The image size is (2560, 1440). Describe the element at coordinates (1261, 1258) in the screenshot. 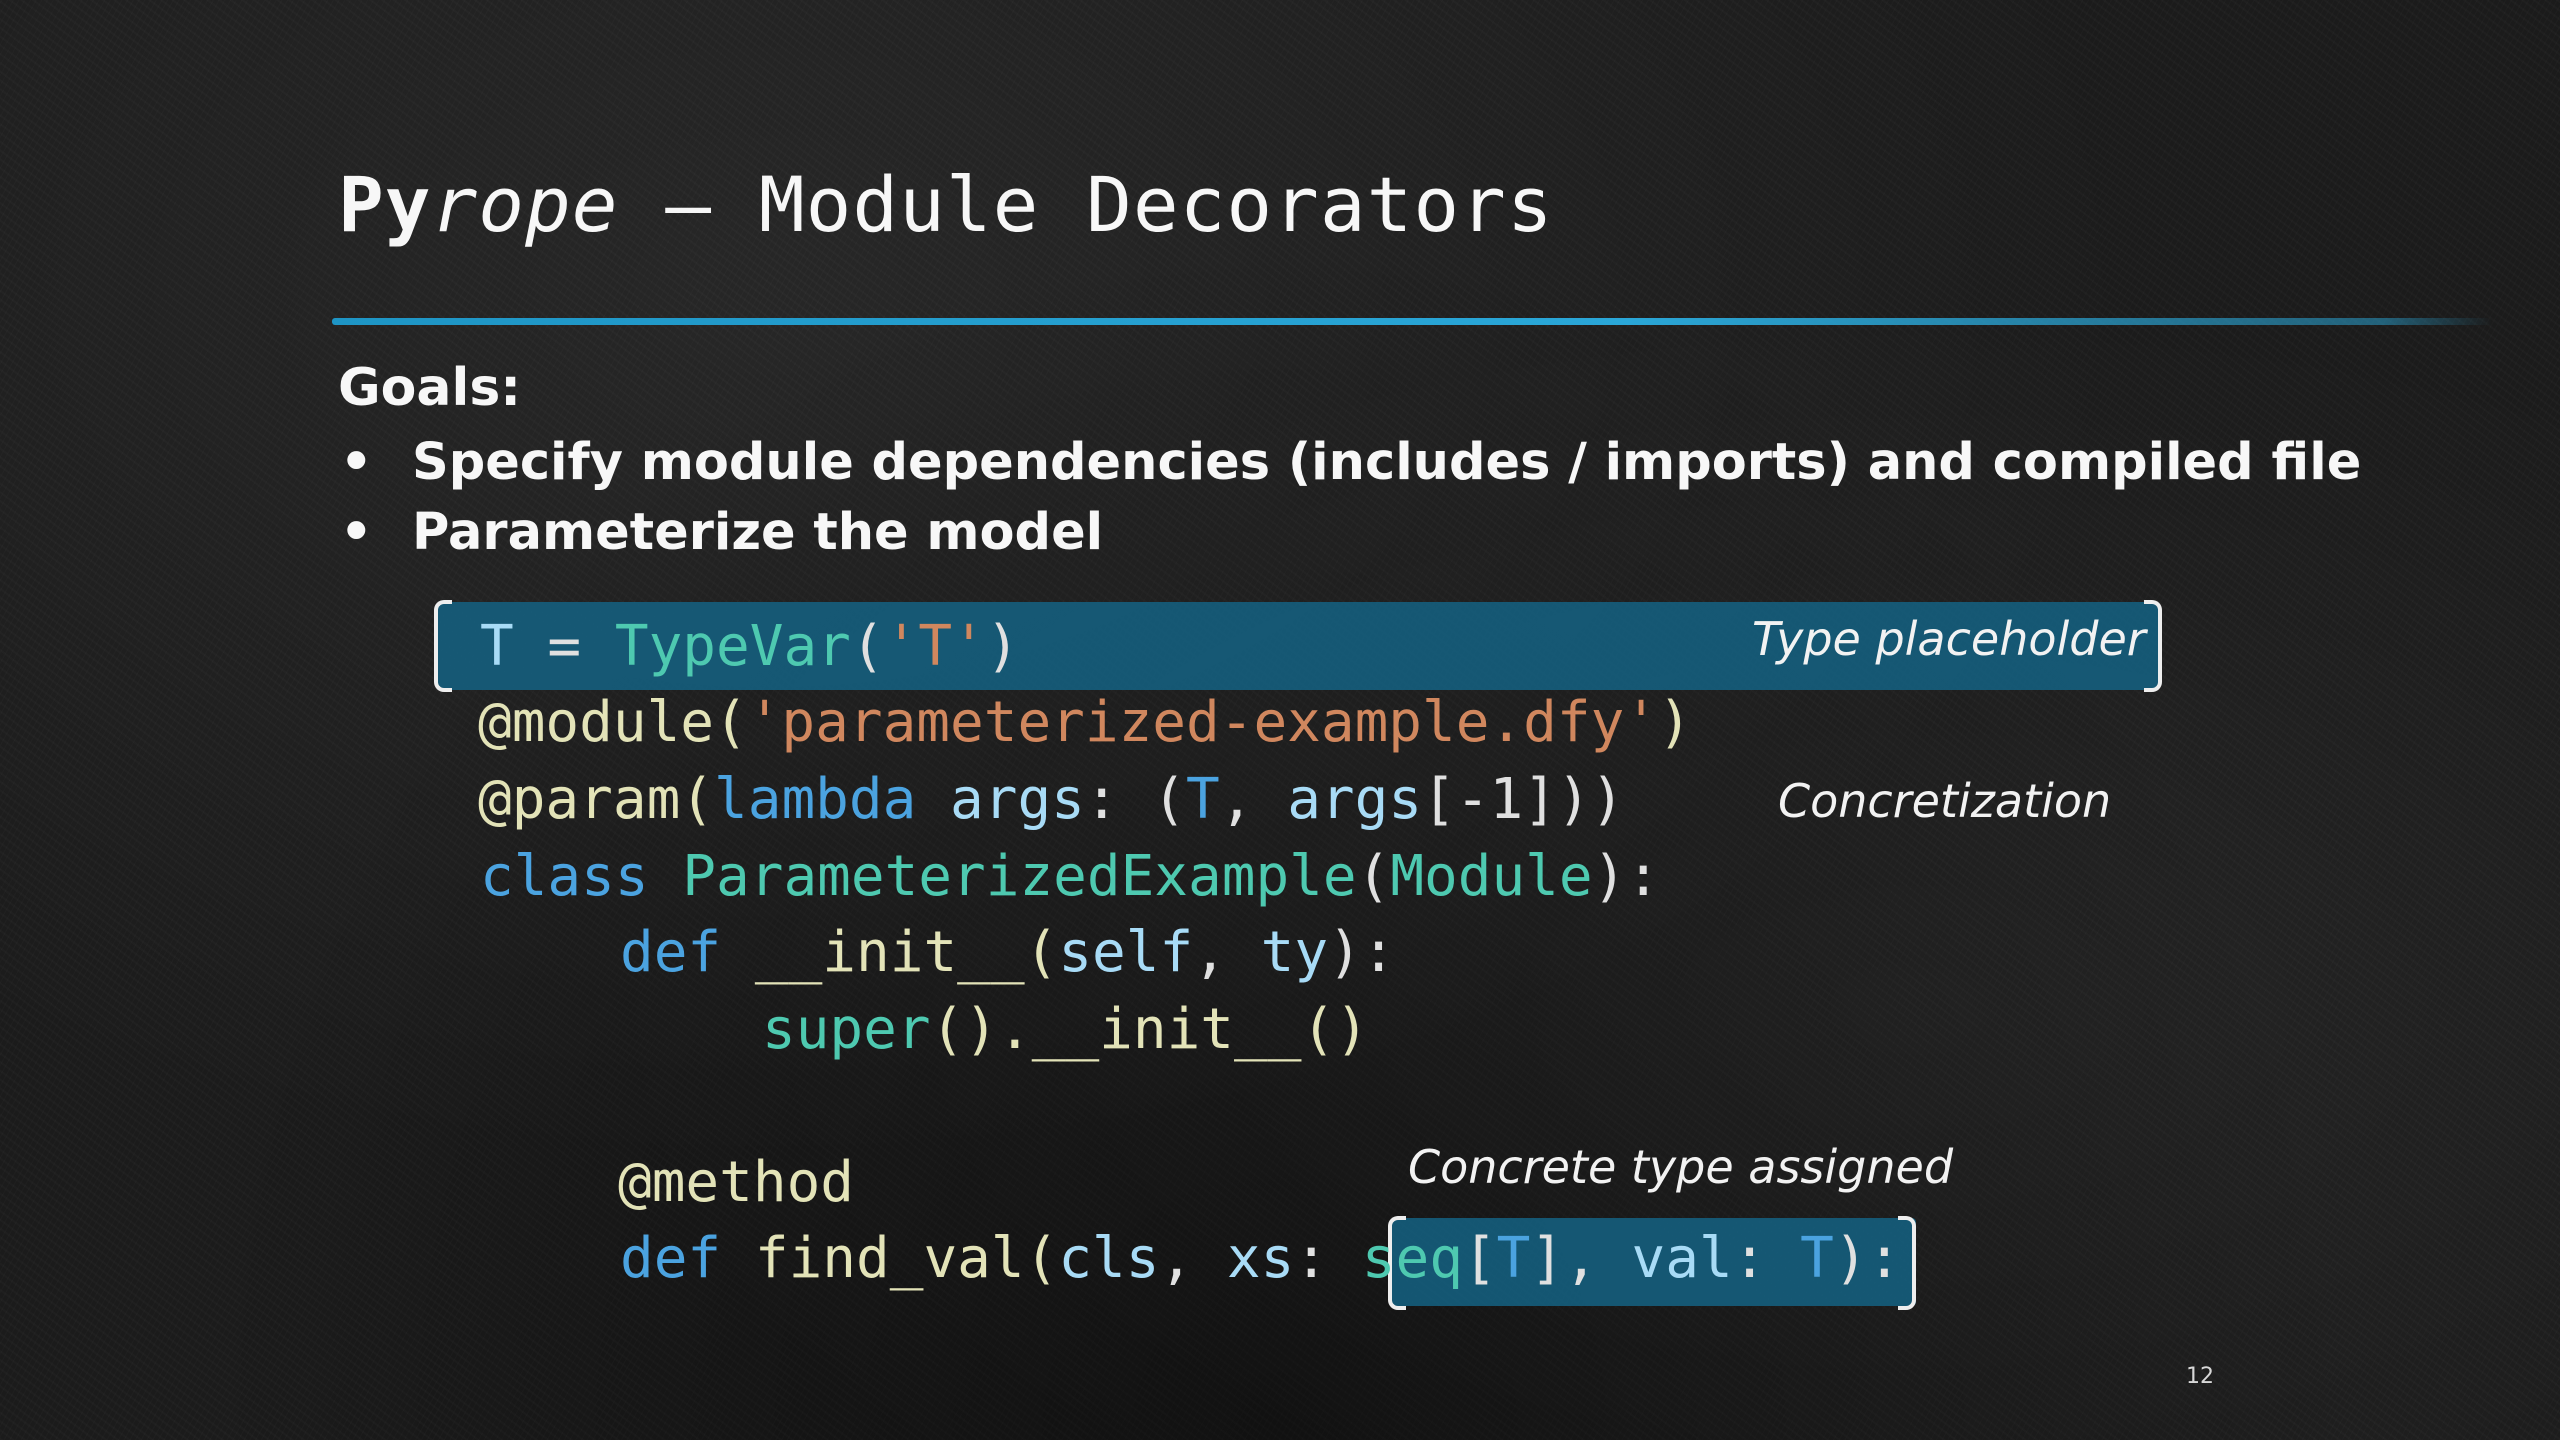

I see `code-line-find-val: def find_val(cls, xs: seq[T], val: T):` at that location.